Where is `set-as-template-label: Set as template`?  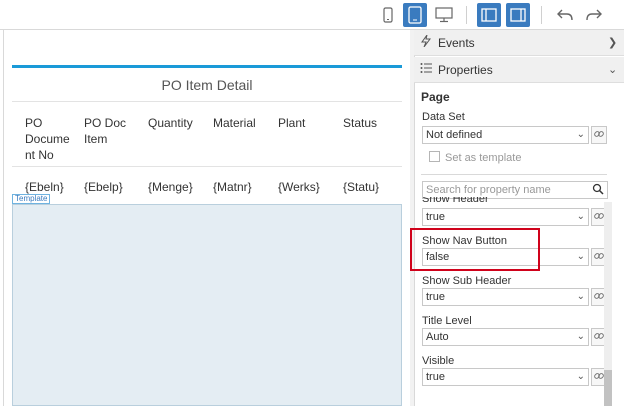 set-as-template-label: Set as template is located at coordinates (483, 158).